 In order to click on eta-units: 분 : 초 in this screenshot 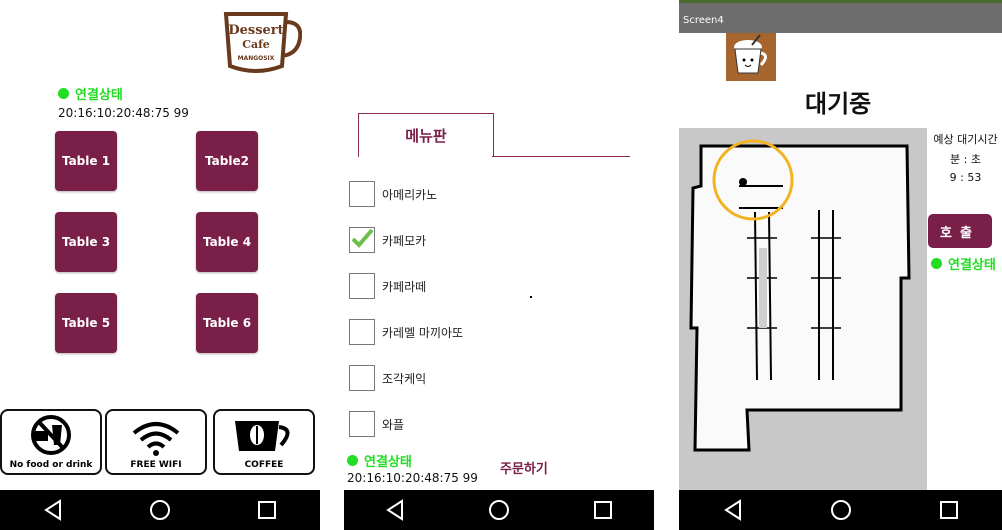, I will do `click(965, 159)`.